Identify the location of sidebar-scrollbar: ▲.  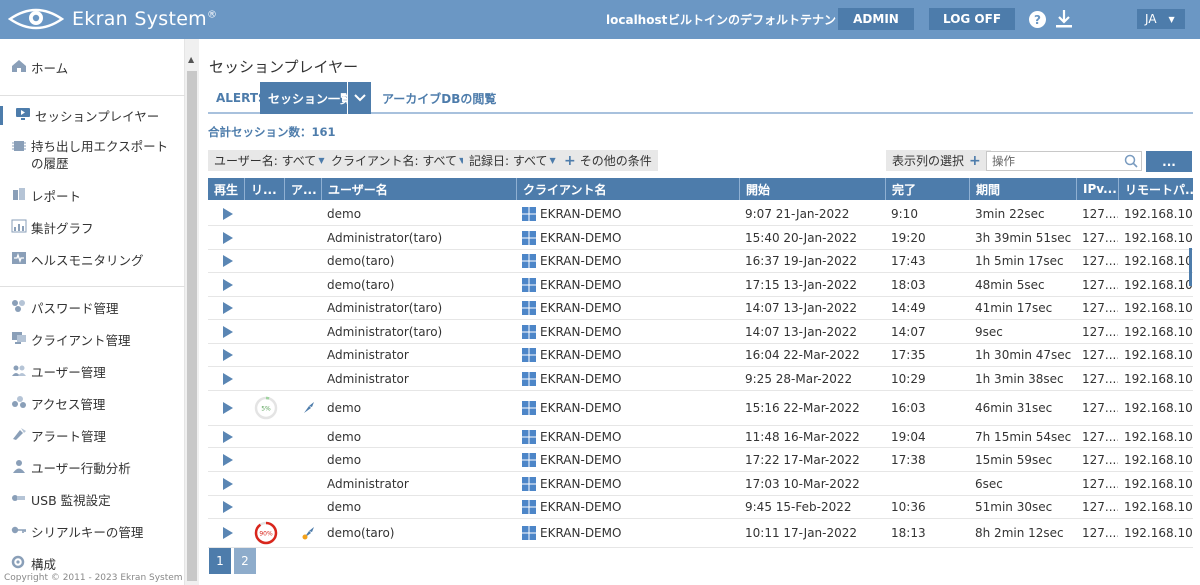
(192, 312).